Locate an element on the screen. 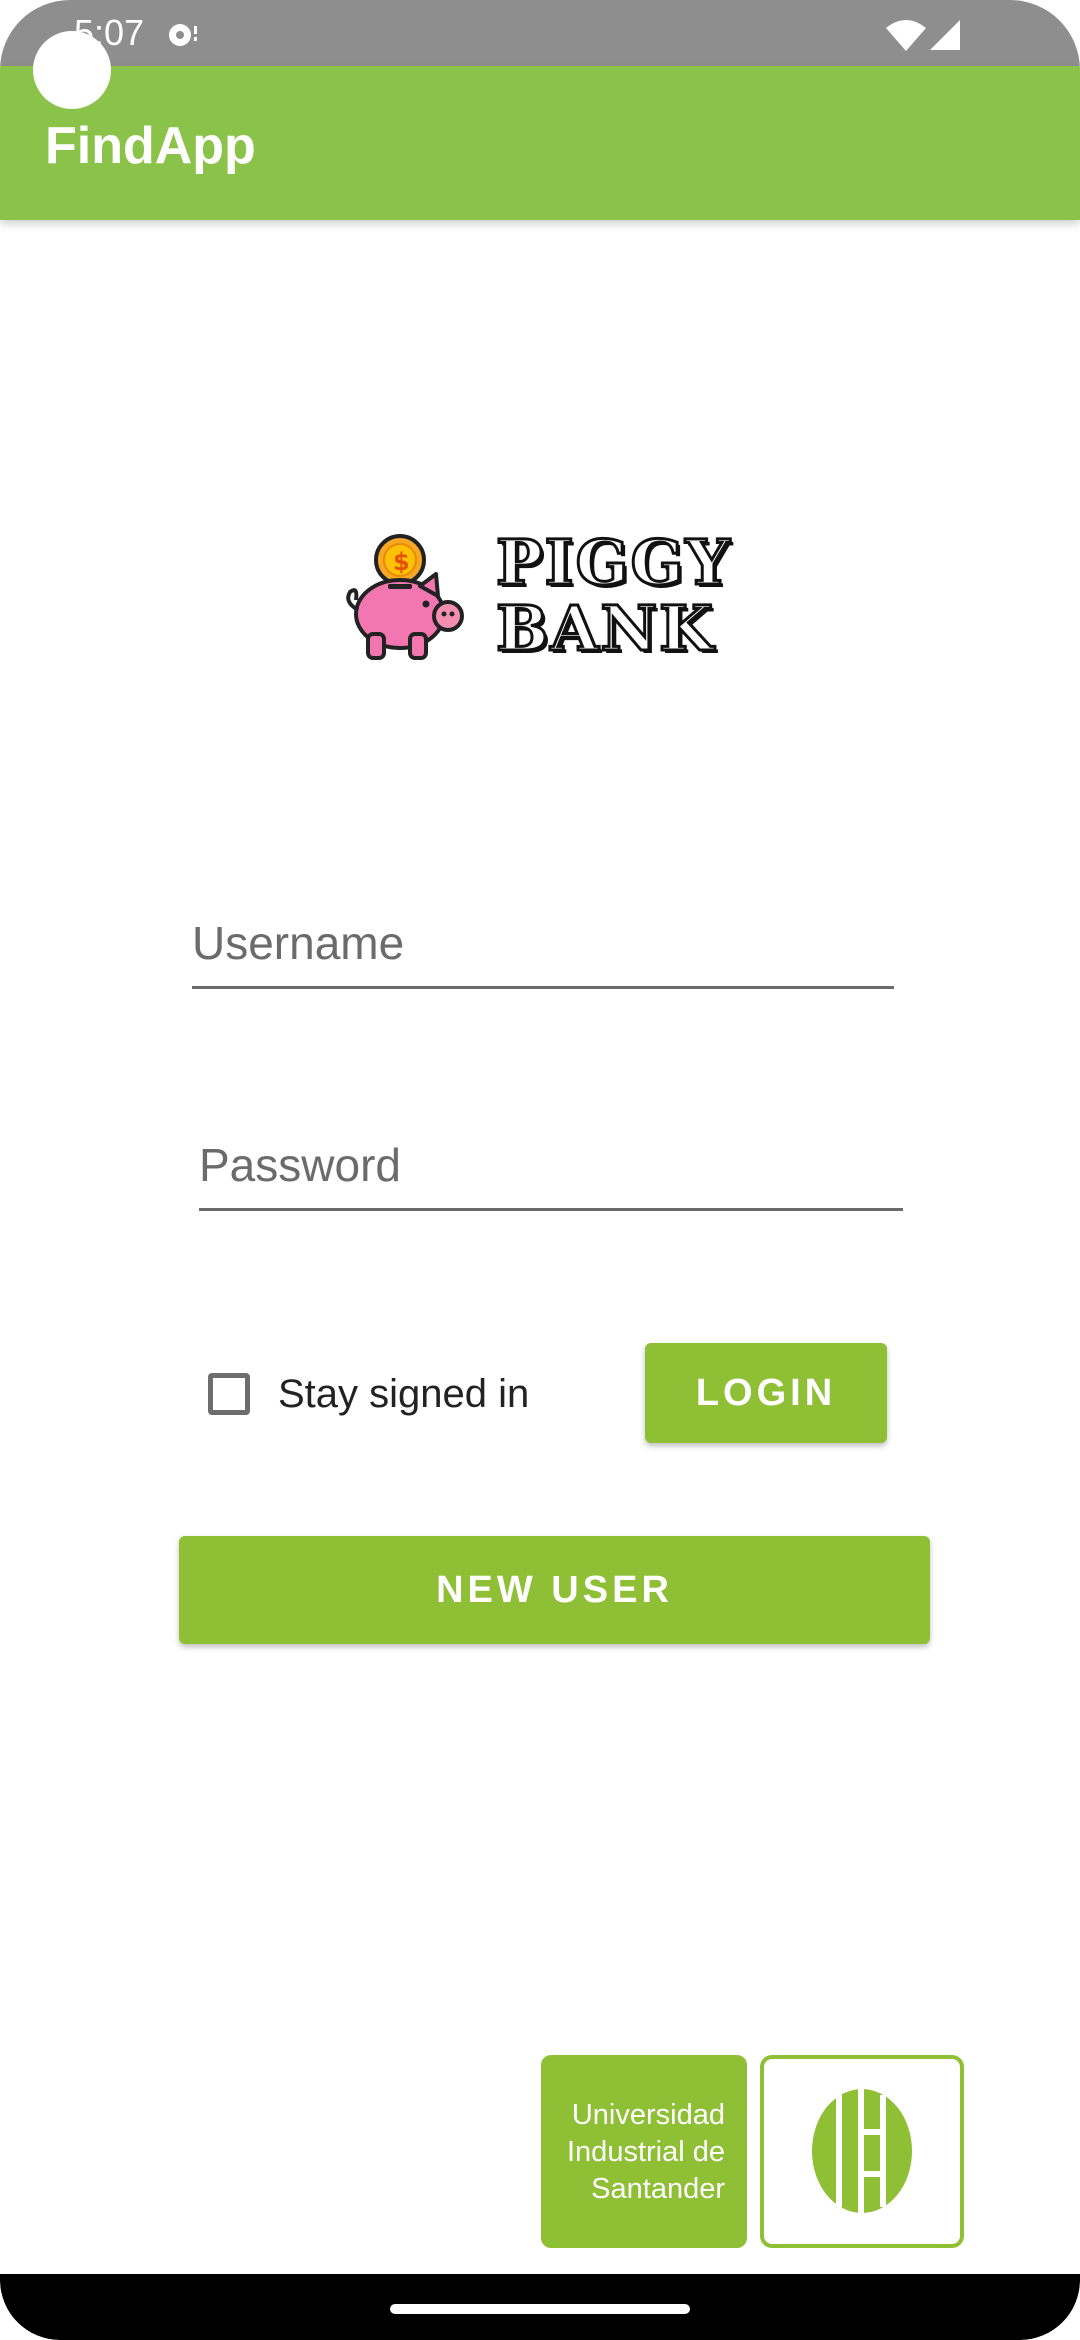 The image size is (1080, 2340). username-field is located at coordinates (543, 948).